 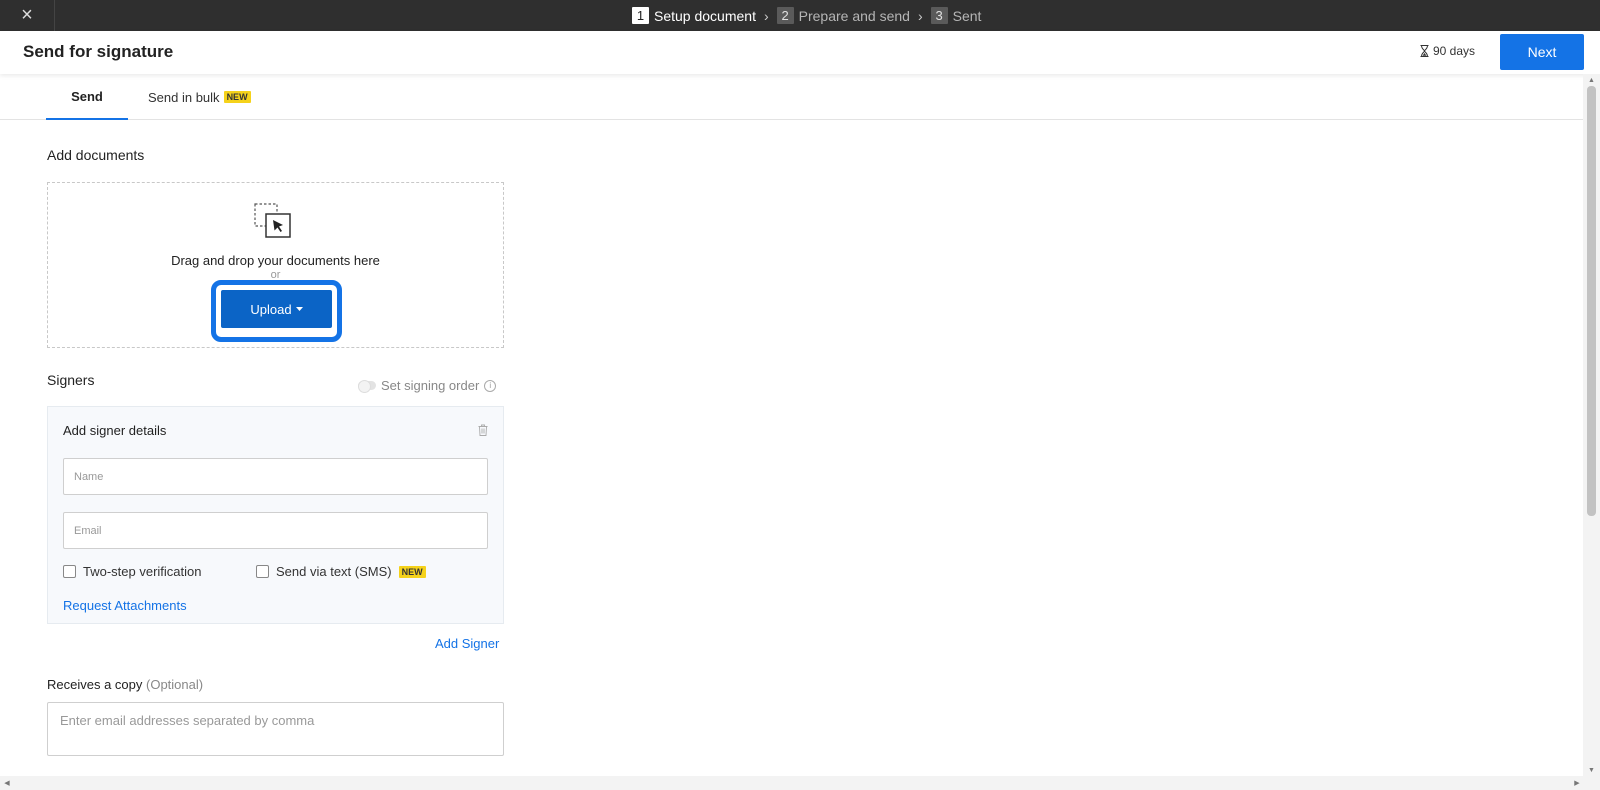 What do you see at coordinates (299, 309) in the screenshot?
I see `caret-down-icon` at bounding box center [299, 309].